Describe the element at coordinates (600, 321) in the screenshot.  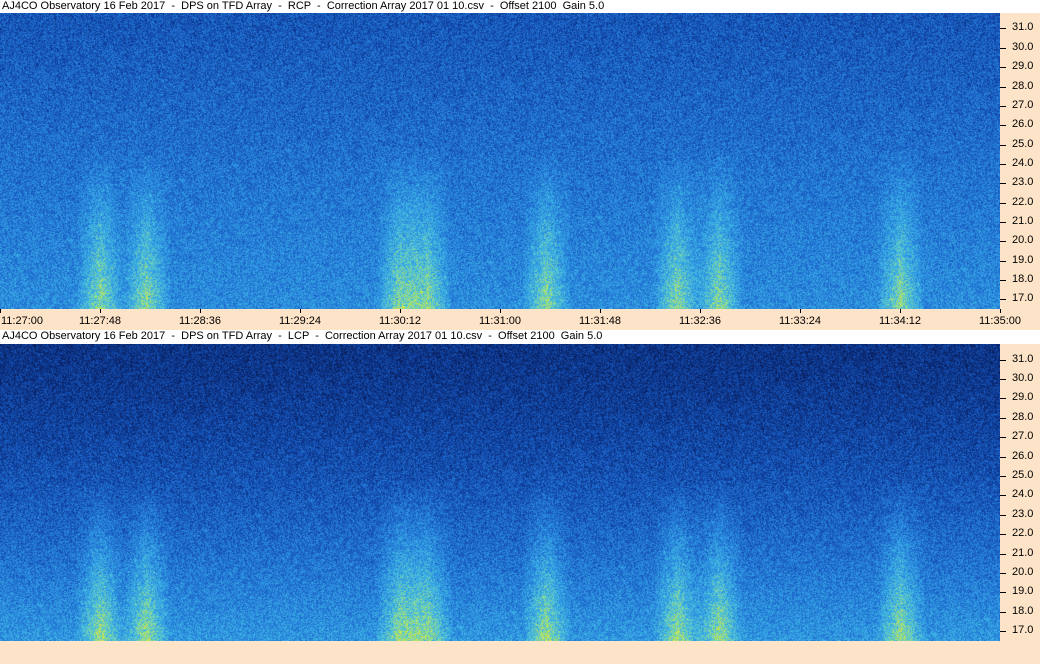
I see `time-tick-label: 11:31:48` at that location.